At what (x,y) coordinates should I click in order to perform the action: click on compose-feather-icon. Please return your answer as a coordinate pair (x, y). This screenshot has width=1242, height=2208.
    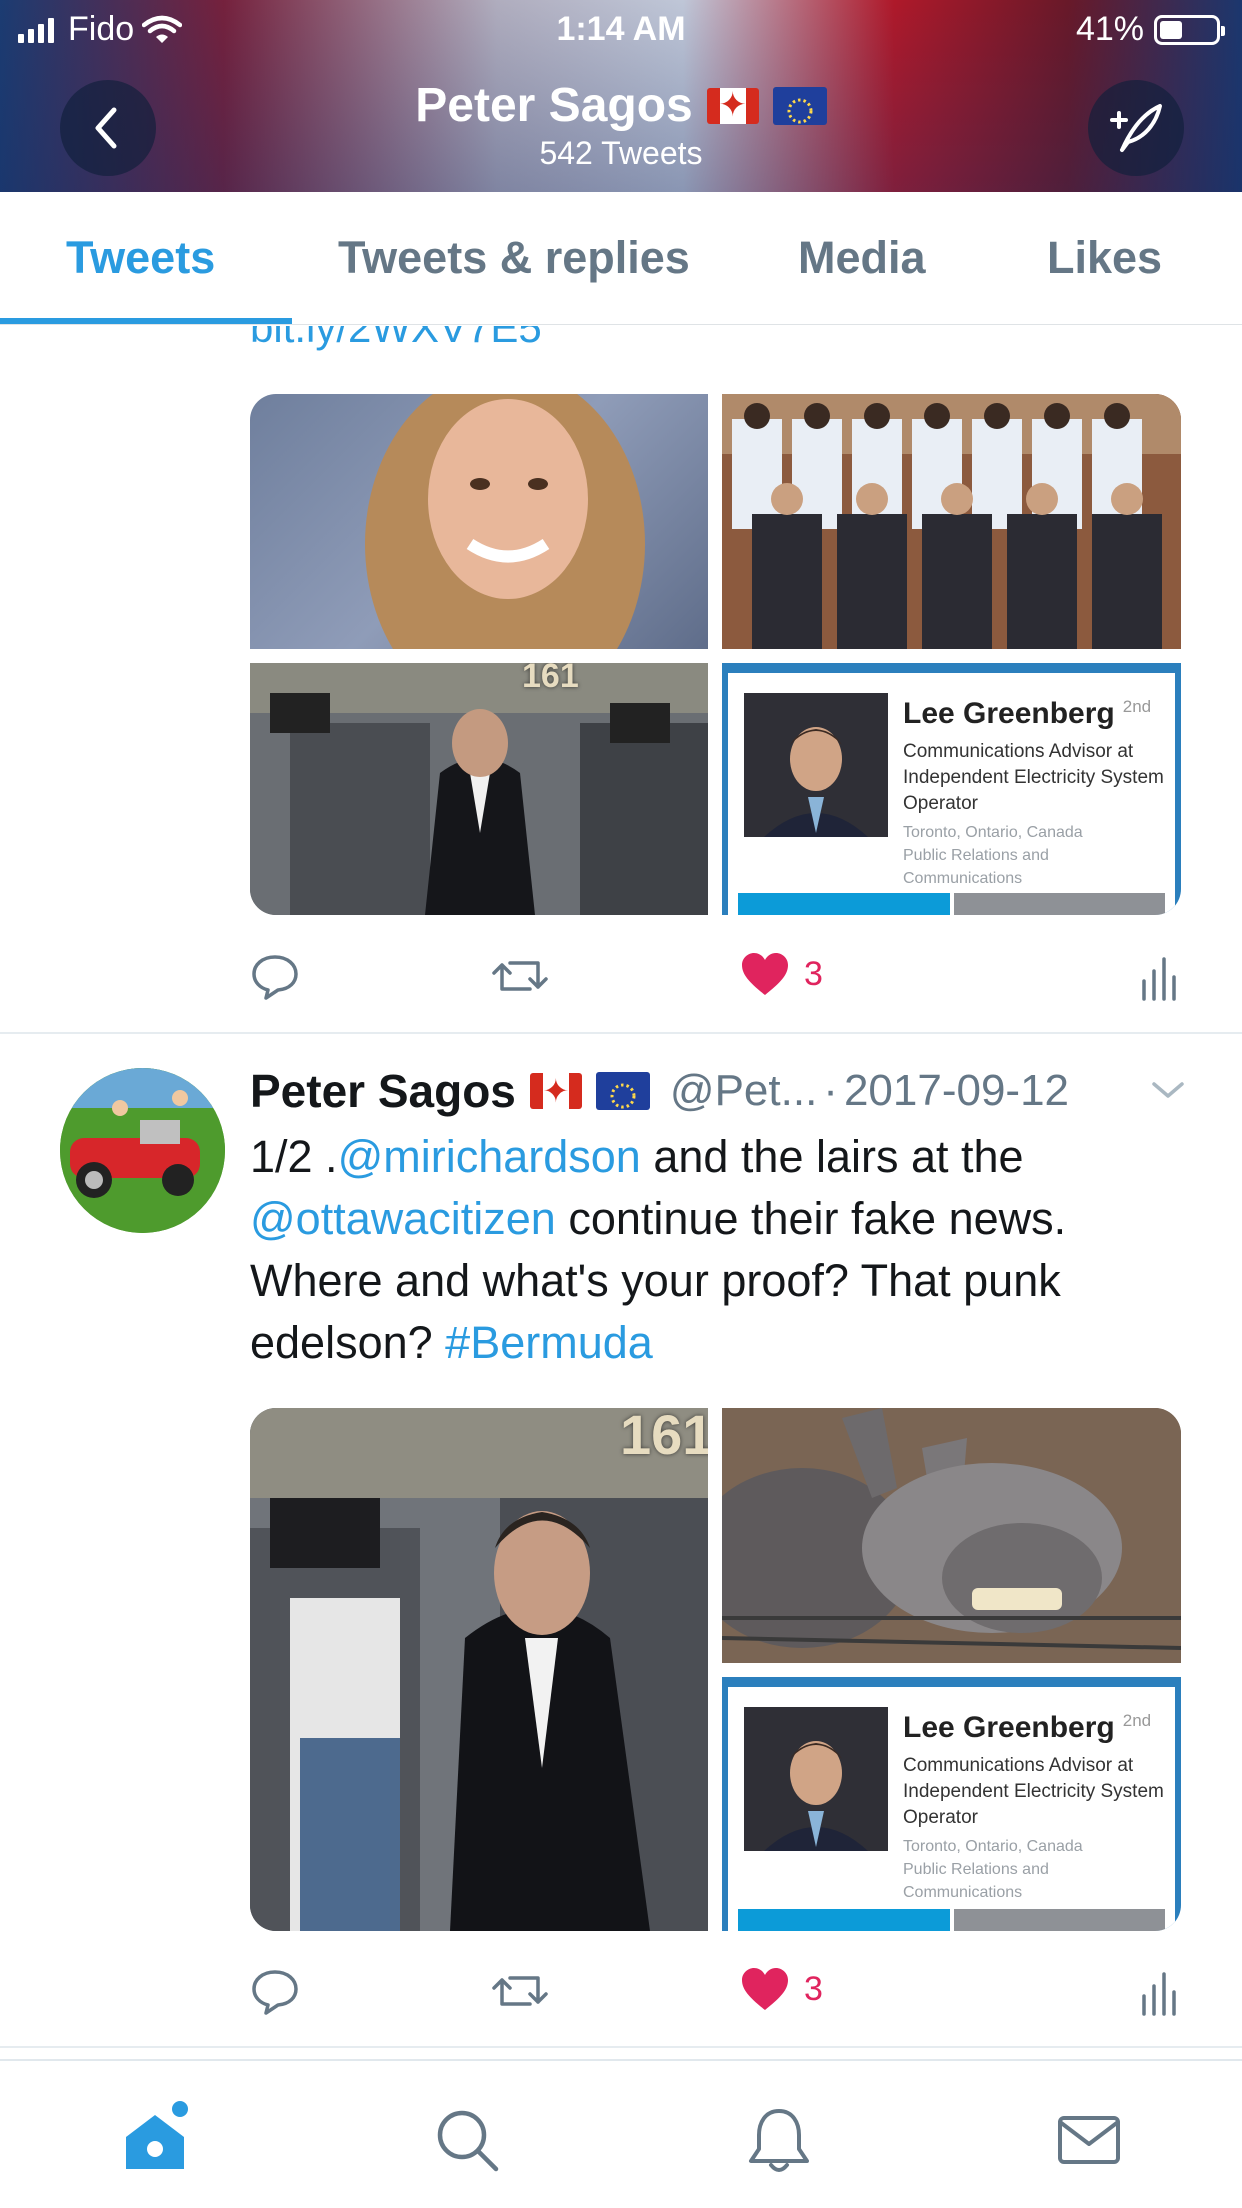
    Looking at the image, I should click on (1136, 128).